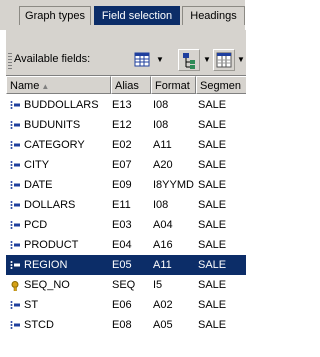 Image resolution: width=320 pixels, height=357 pixels. Describe the element at coordinates (122, 305) in the screenshot. I see `field-alias: E06` at that location.